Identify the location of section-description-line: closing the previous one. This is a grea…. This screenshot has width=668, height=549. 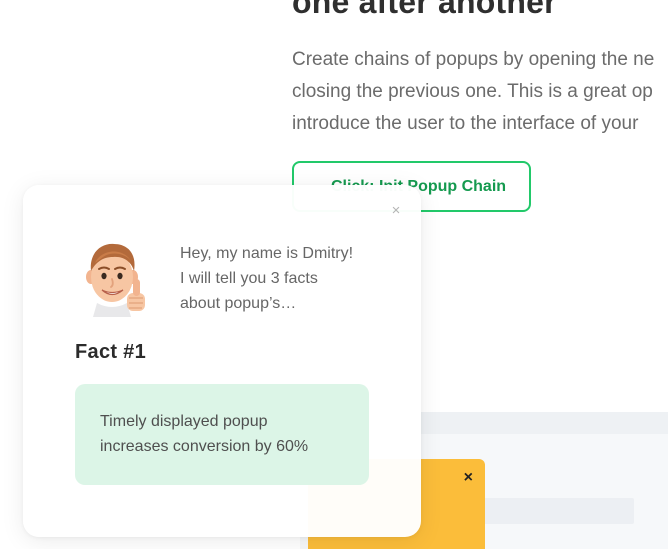
(472, 91).